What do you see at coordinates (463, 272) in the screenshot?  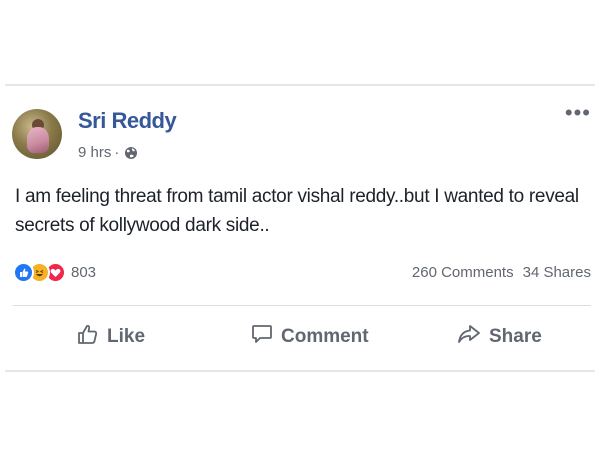 I see `comments-count-link: 260 Comments` at bounding box center [463, 272].